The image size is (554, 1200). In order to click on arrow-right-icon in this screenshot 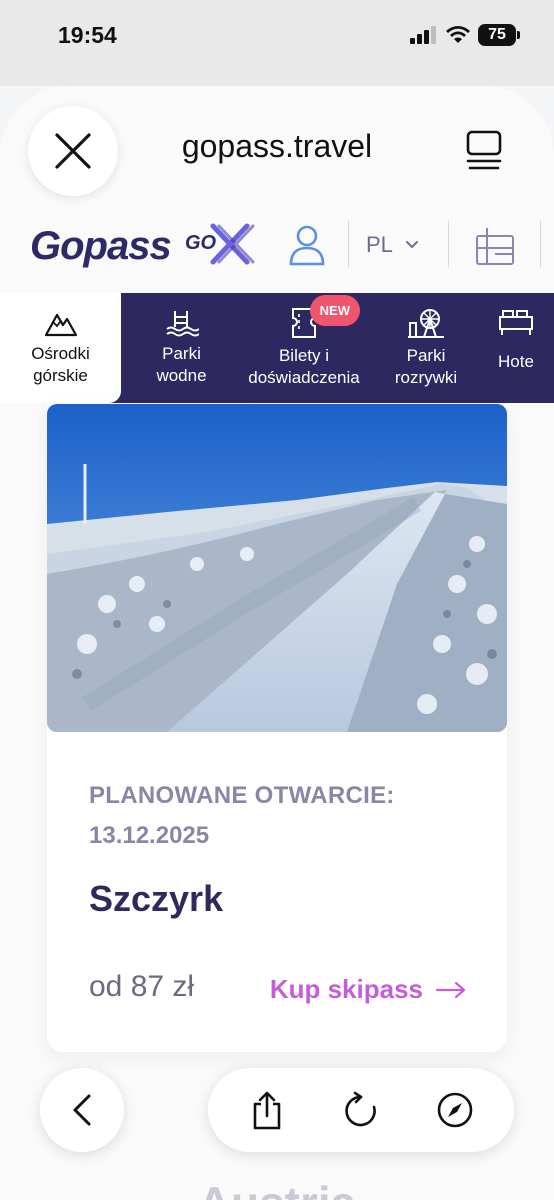, I will do `click(450, 989)`.